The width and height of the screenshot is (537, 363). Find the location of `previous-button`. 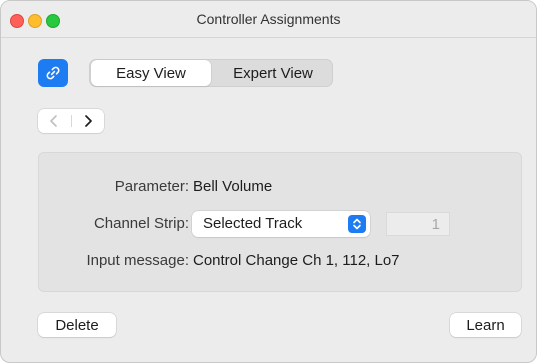

previous-button is located at coordinates (54, 121).